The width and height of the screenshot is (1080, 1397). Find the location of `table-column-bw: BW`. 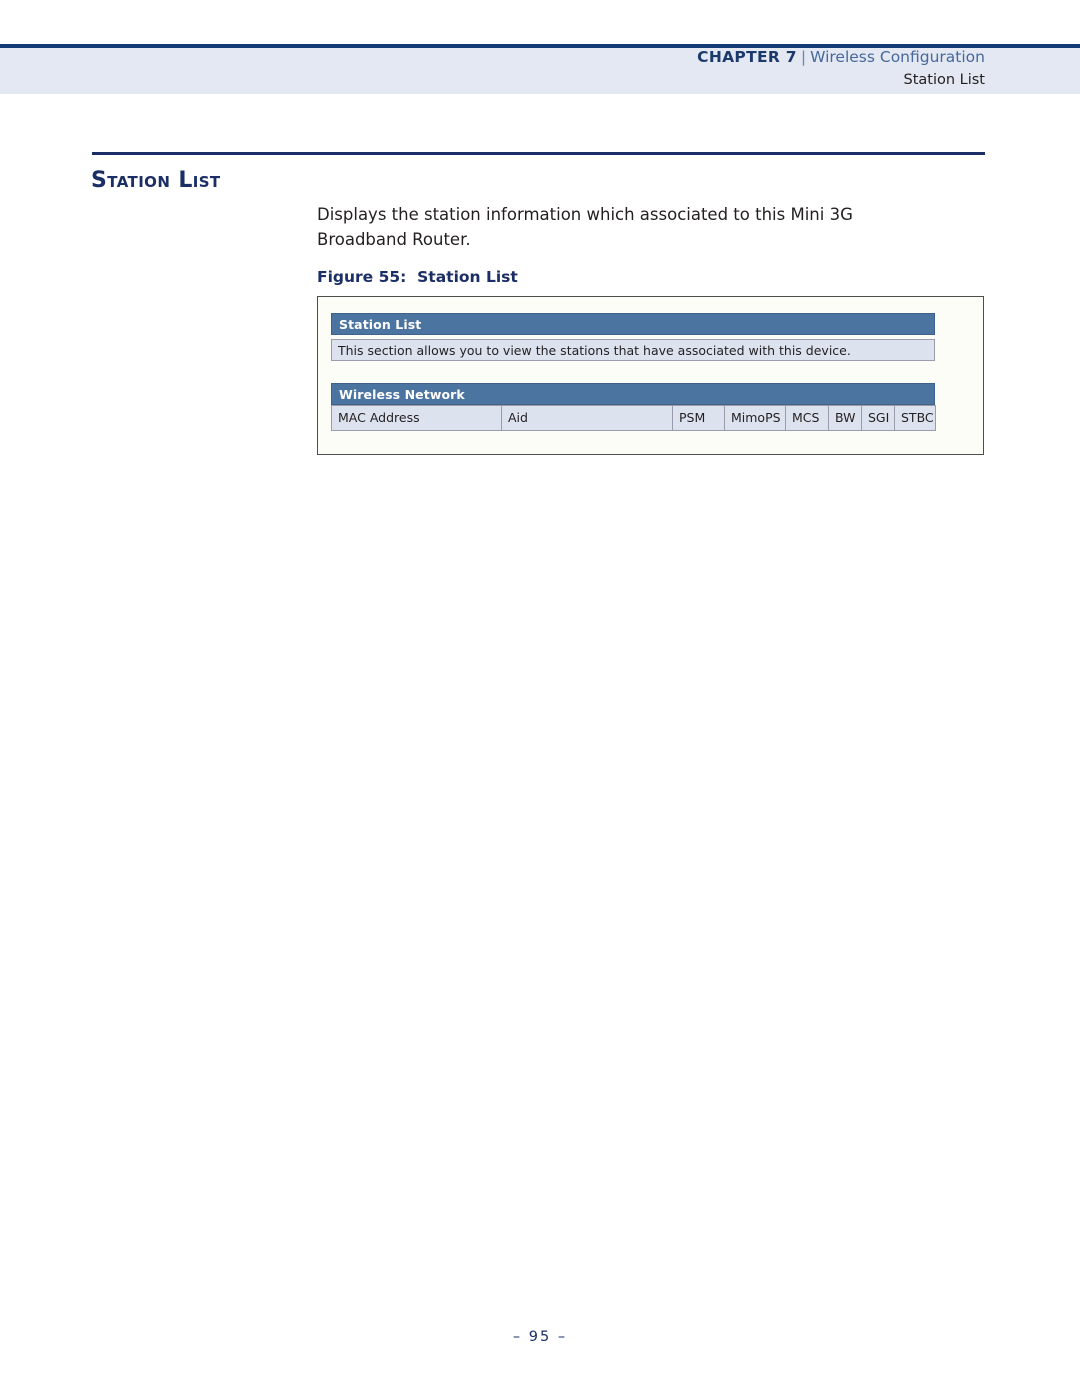

table-column-bw: BW is located at coordinates (845, 418).